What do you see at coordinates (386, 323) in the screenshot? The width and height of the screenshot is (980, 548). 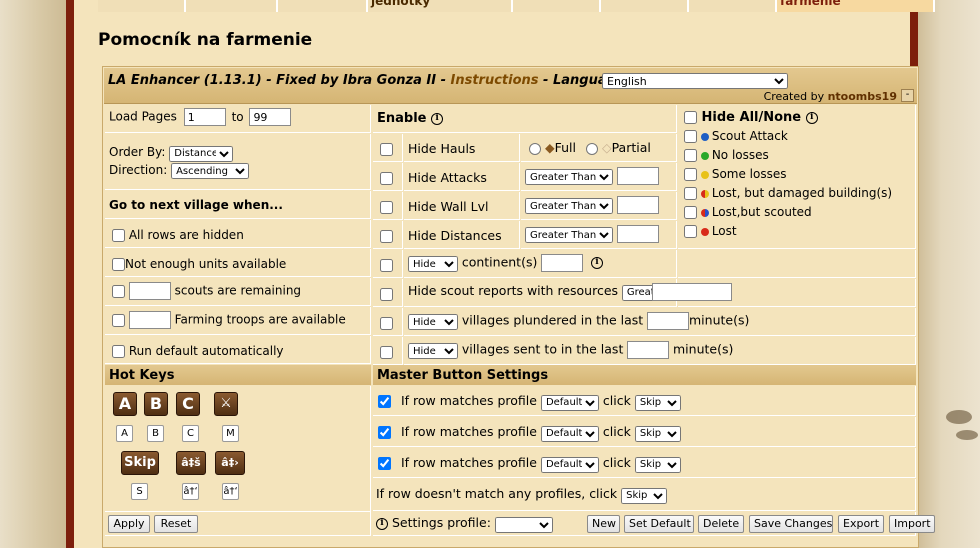 I see `plundered-checkbox` at bounding box center [386, 323].